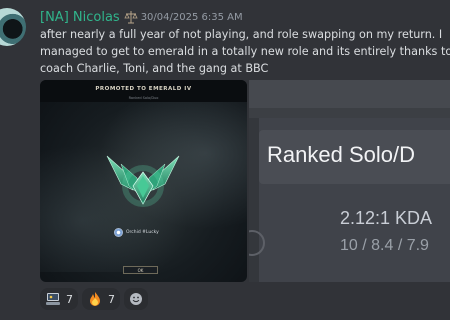 Image resolution: width=450 pixels, height=320 pixels. I want to click on promotion-title: PROMOTED TO EMERALD IV, so click(143, 89).